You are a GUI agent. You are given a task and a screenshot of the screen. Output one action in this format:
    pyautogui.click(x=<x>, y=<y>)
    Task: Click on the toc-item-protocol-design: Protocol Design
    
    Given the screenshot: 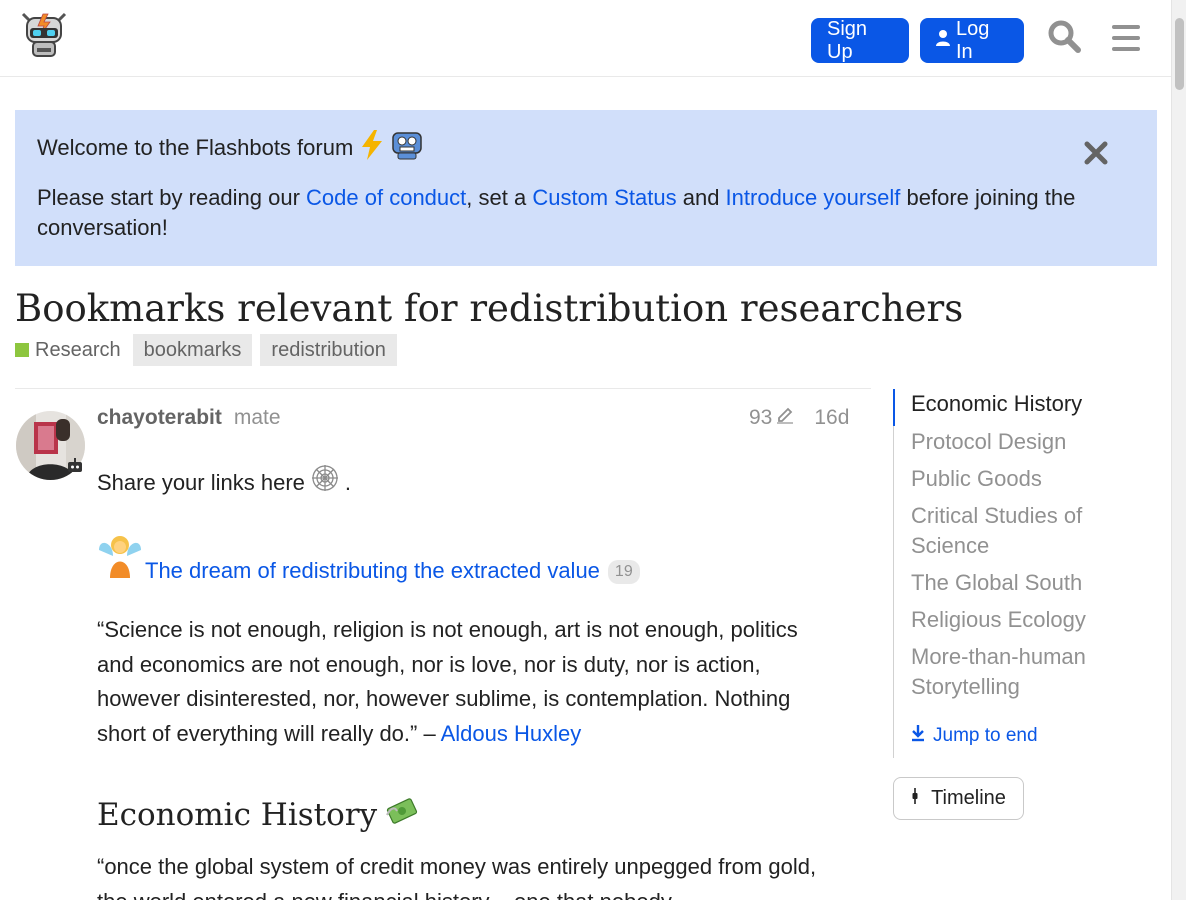 What is the action you would take?
    pyautogui.click(x=1016, y=442)
    